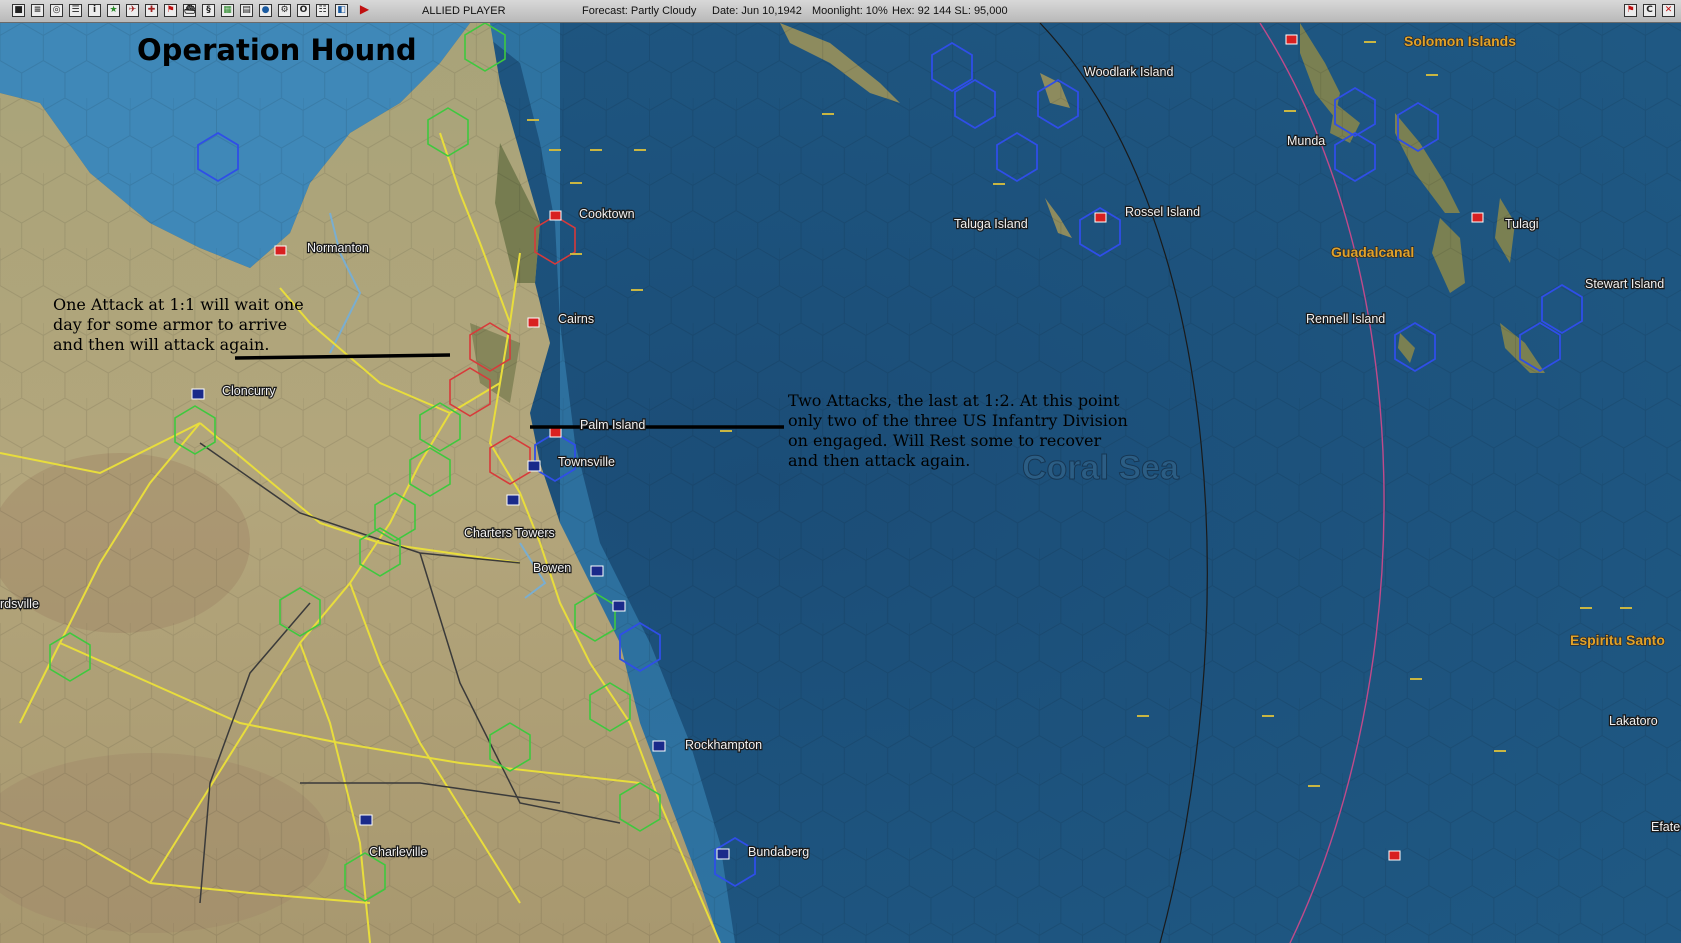 Image resolution: width=1681 pixels, height=943 pixels. What do you see at coordinates (950, 11) in the screenshot?
I see `hex-readout: Hex: 92 144 SL: 95,000` at bounding box center [950, 11].